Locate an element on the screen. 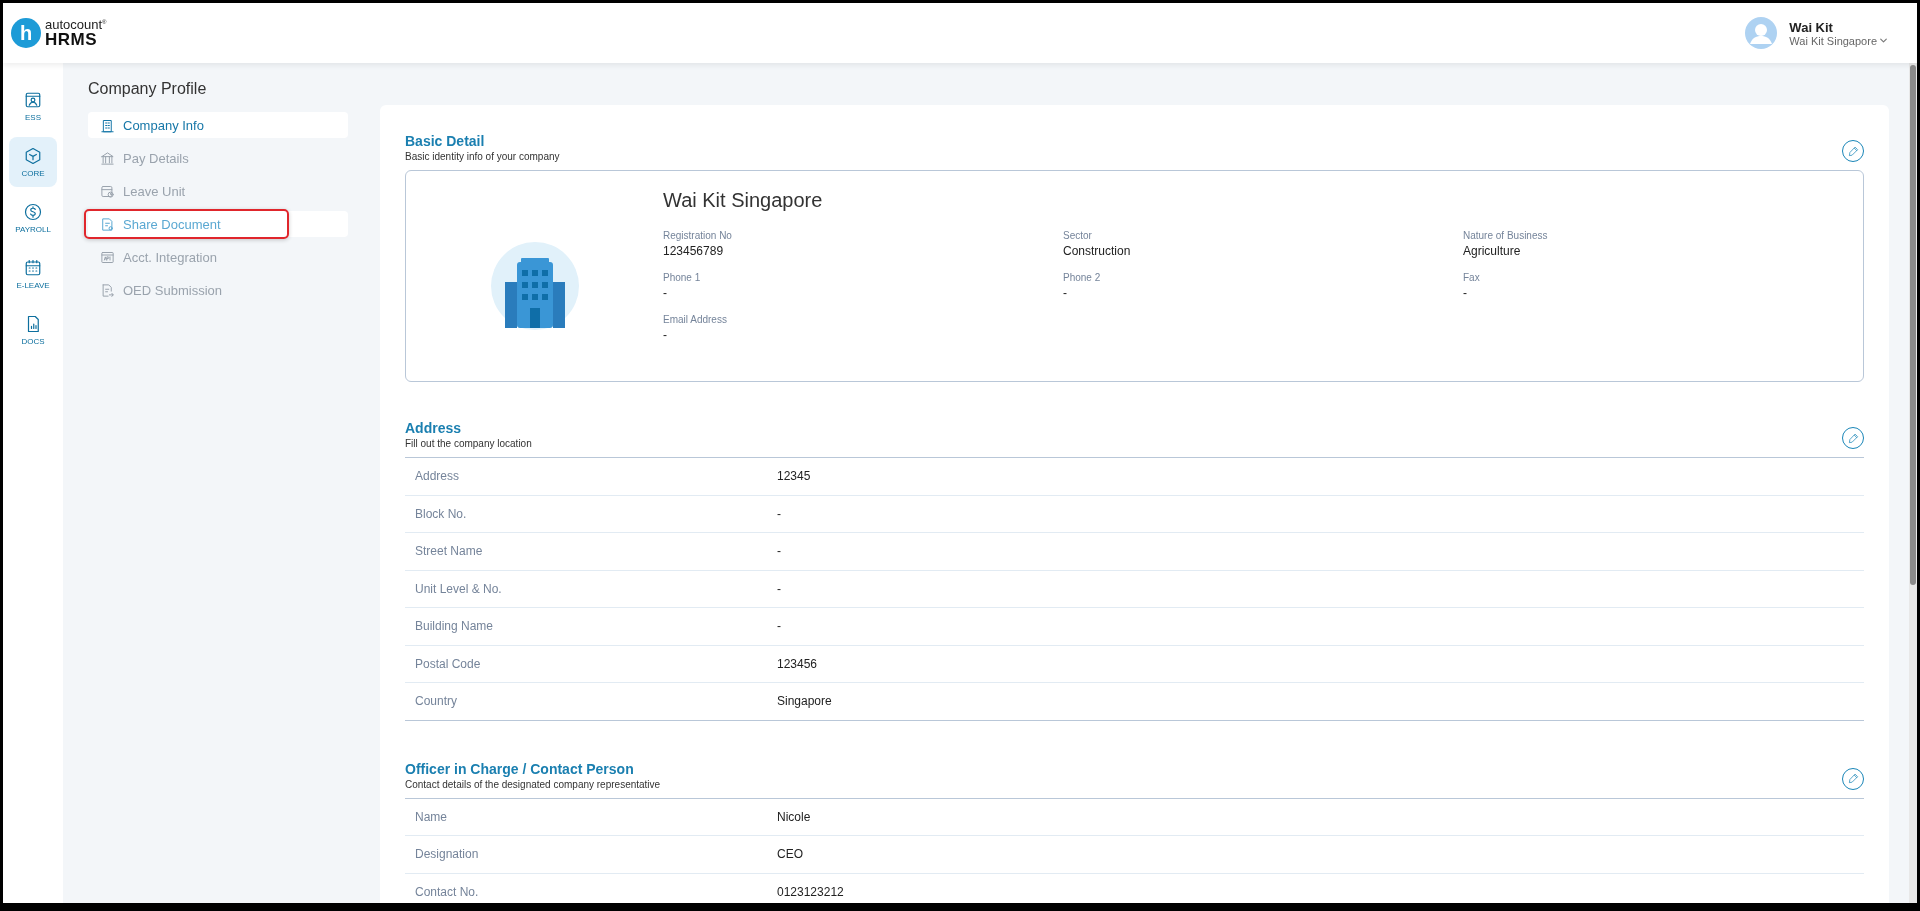  section-title: Officer in Charge / Contact Person is located at coordinates (520, 768).